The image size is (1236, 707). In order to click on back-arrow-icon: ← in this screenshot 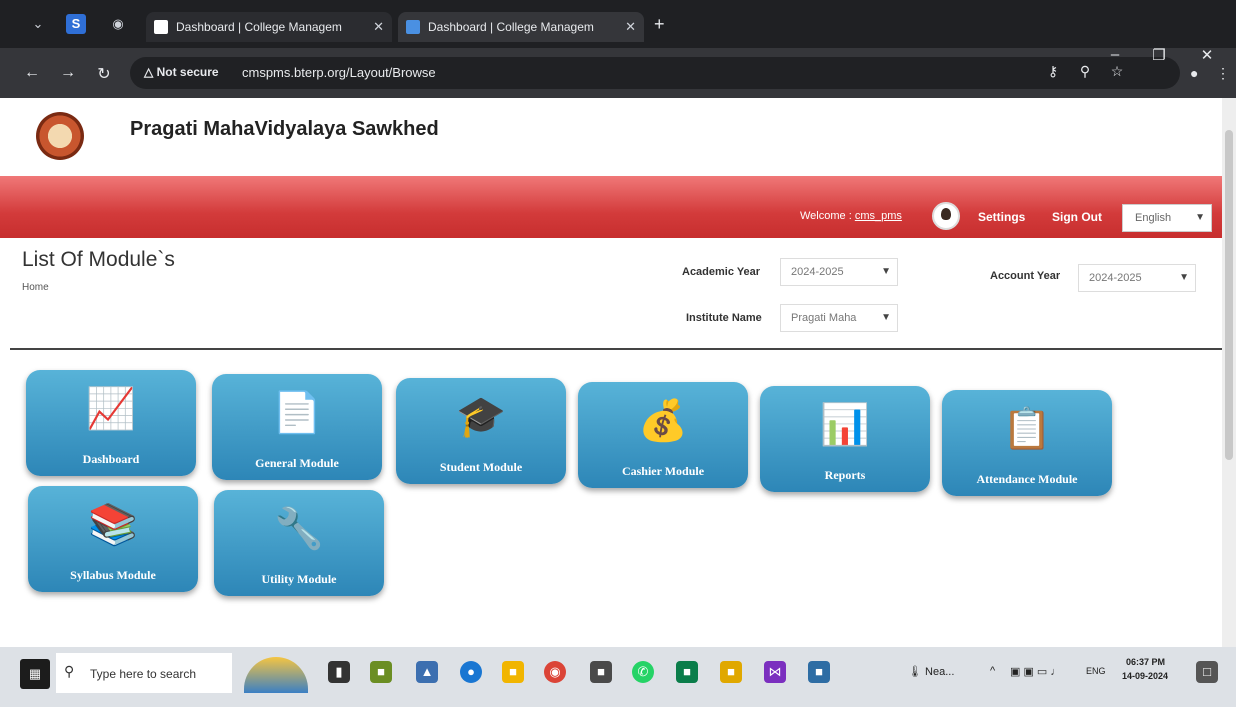, I will do `click(32, 73)`.